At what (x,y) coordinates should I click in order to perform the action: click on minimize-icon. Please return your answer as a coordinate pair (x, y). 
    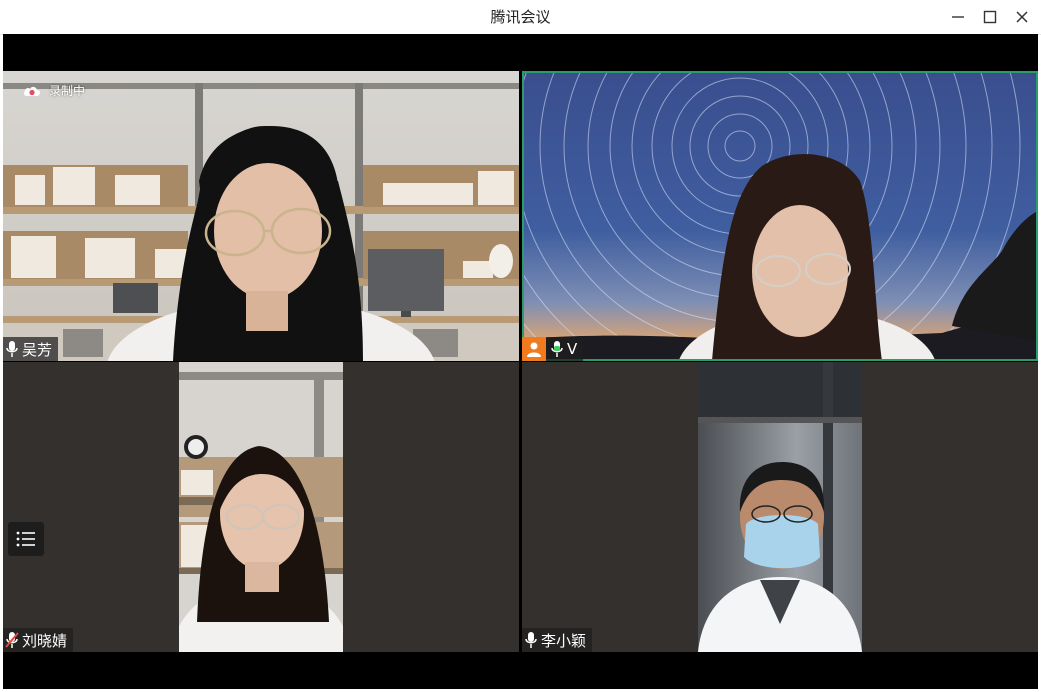
    Looking at the image, I should click on (958, 17).